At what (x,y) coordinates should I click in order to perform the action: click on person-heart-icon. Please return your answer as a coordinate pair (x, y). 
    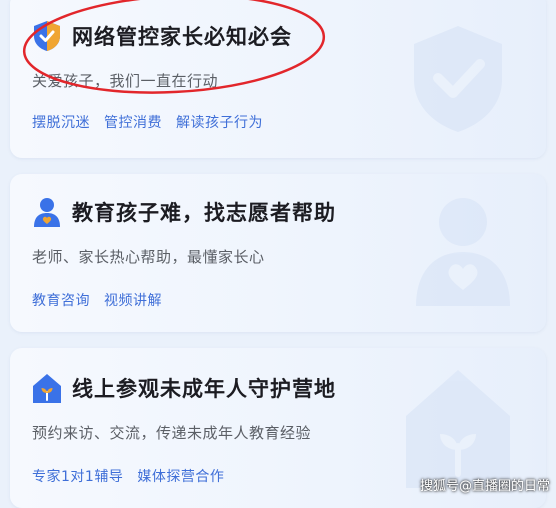
    Looking at the image, I should click on (47, 212).